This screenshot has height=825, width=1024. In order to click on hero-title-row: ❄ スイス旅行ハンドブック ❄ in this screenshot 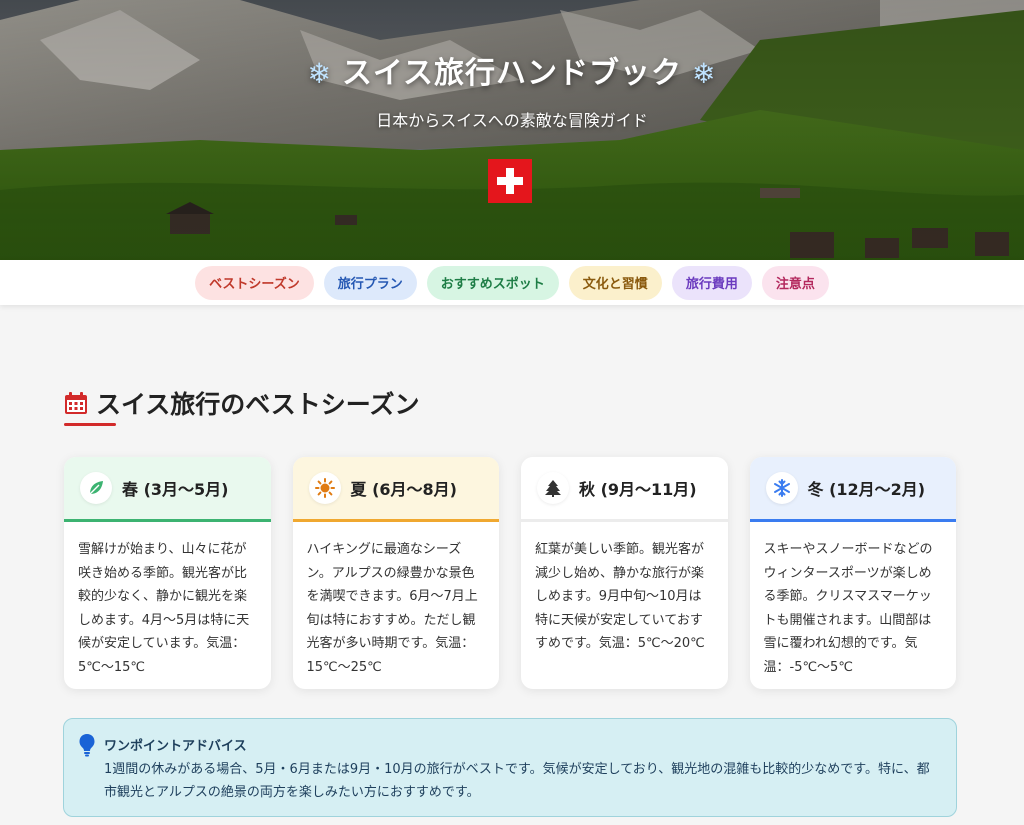, I will do `click(512, 70)`.